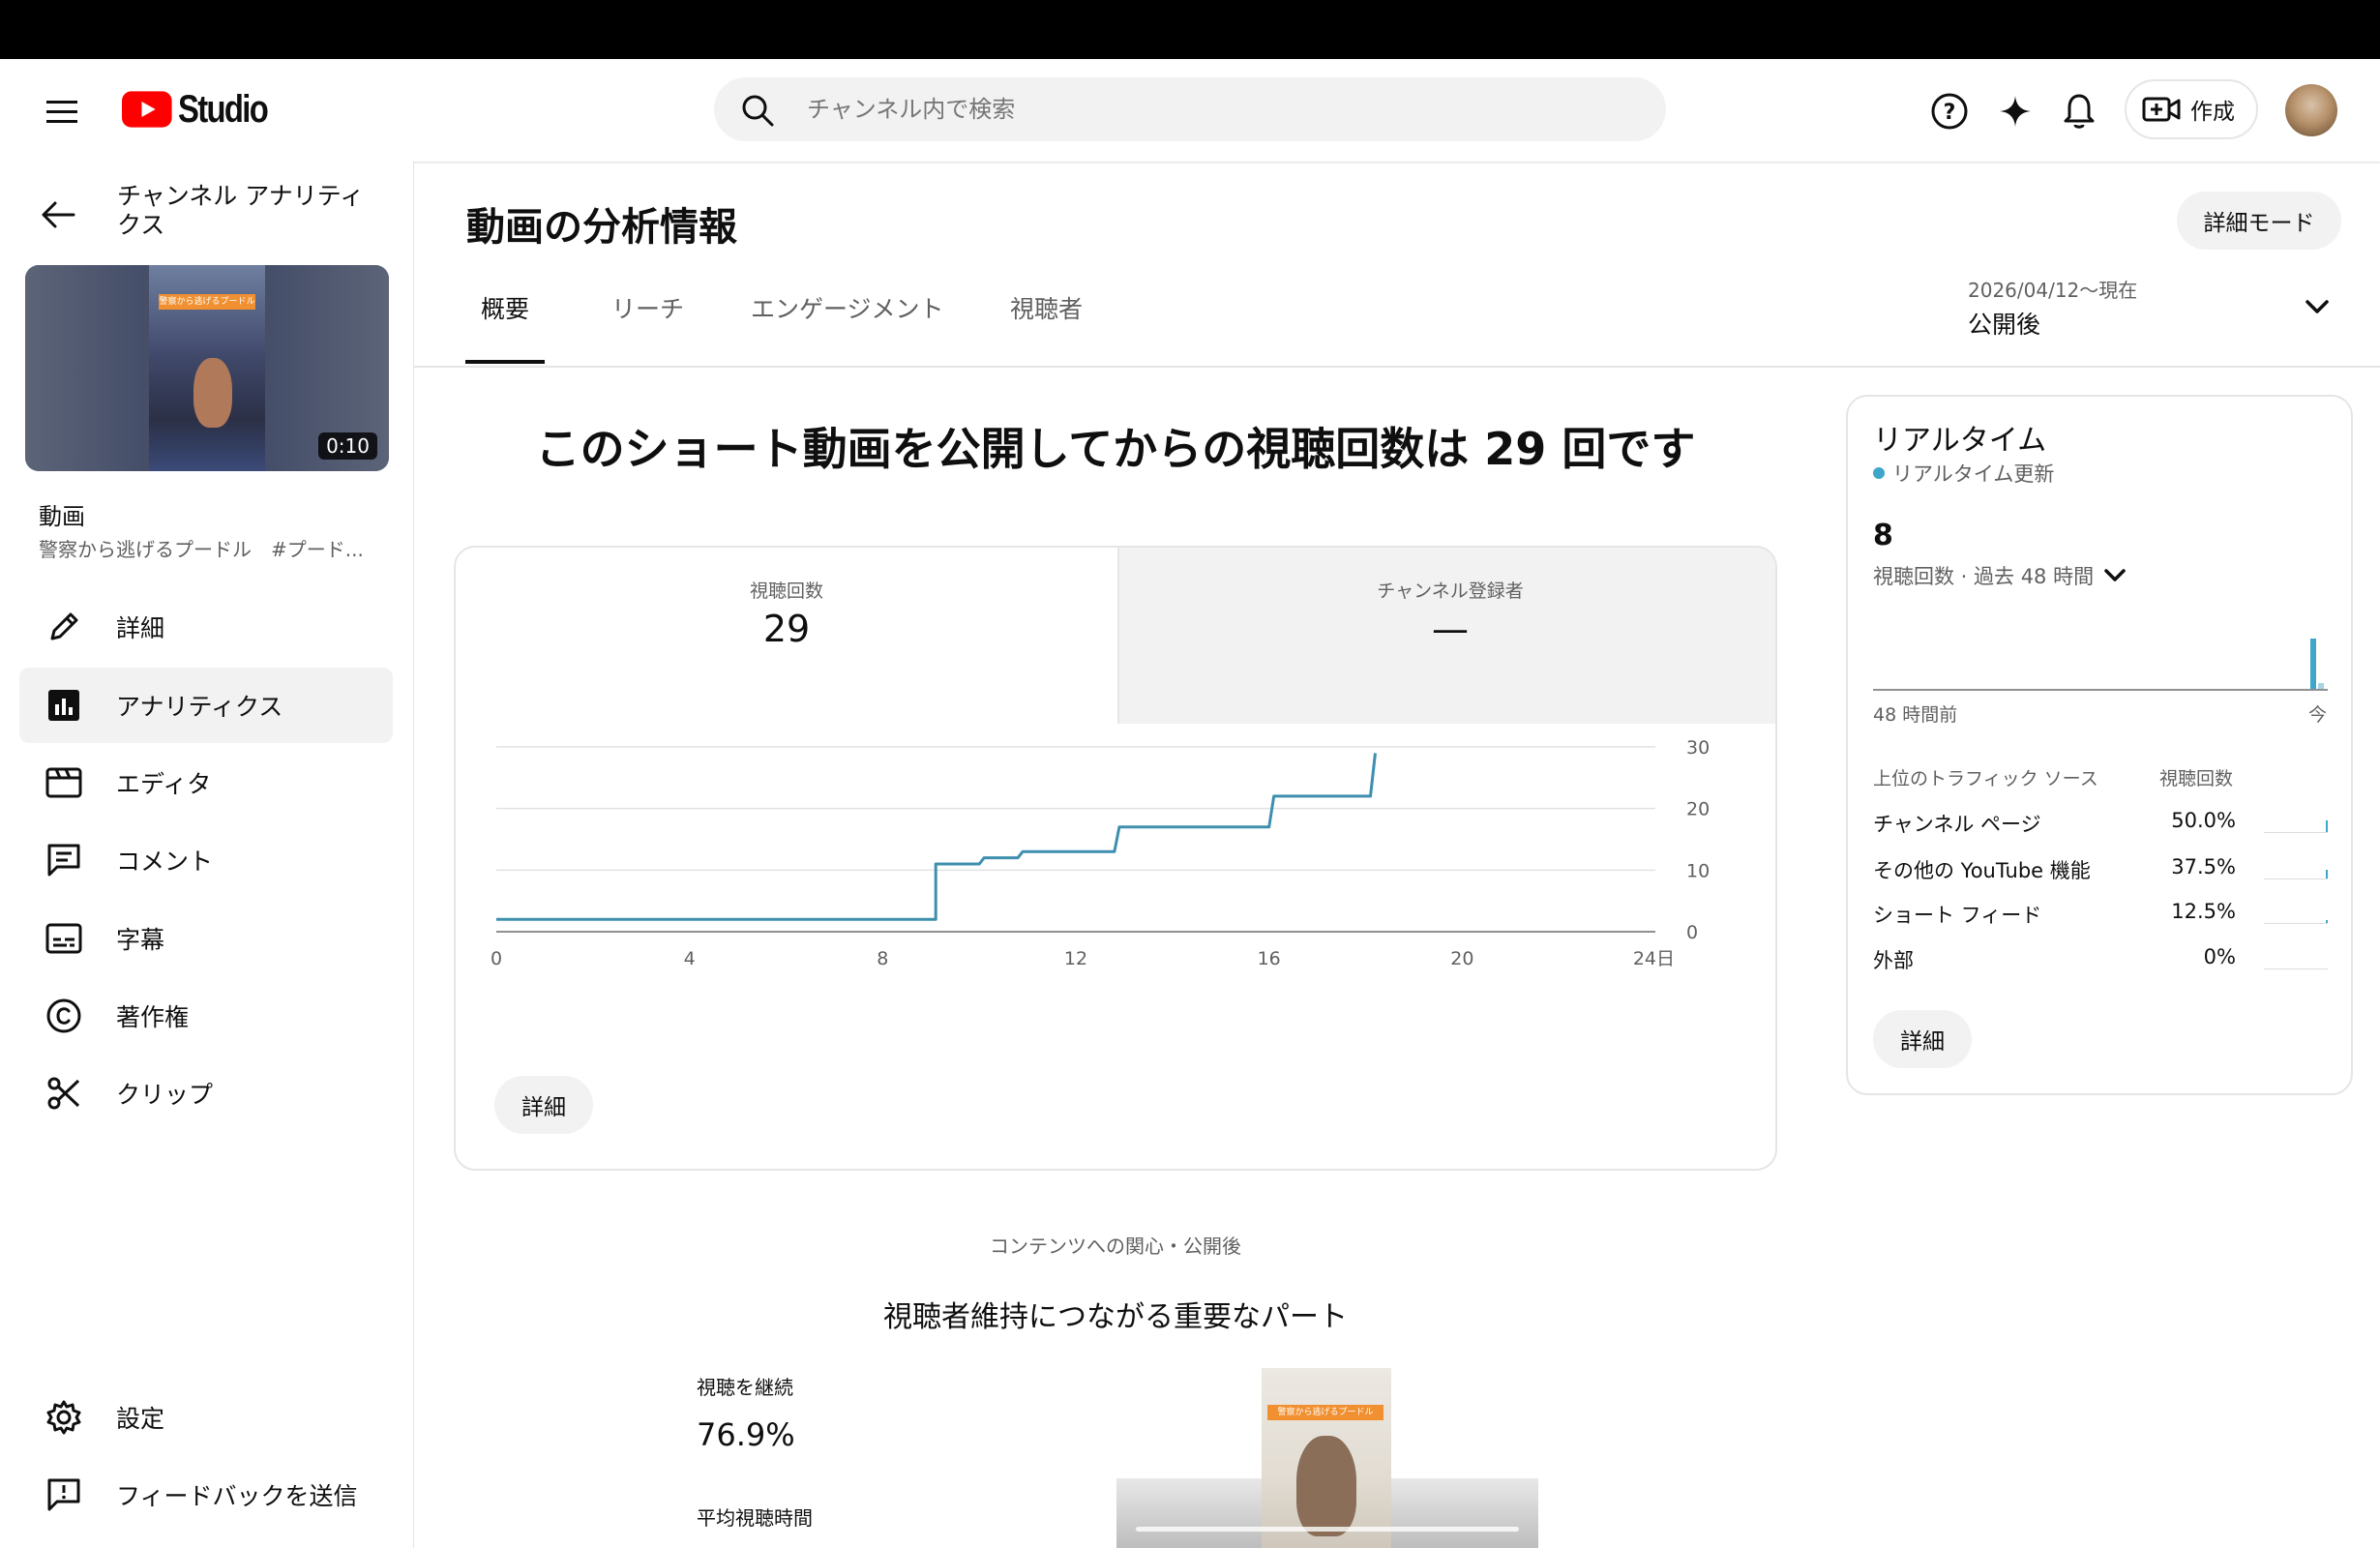  What do you see at coordinates (1190, 29) in the screenshot?
I see `status-bar` at bounding box center [1190, 29].